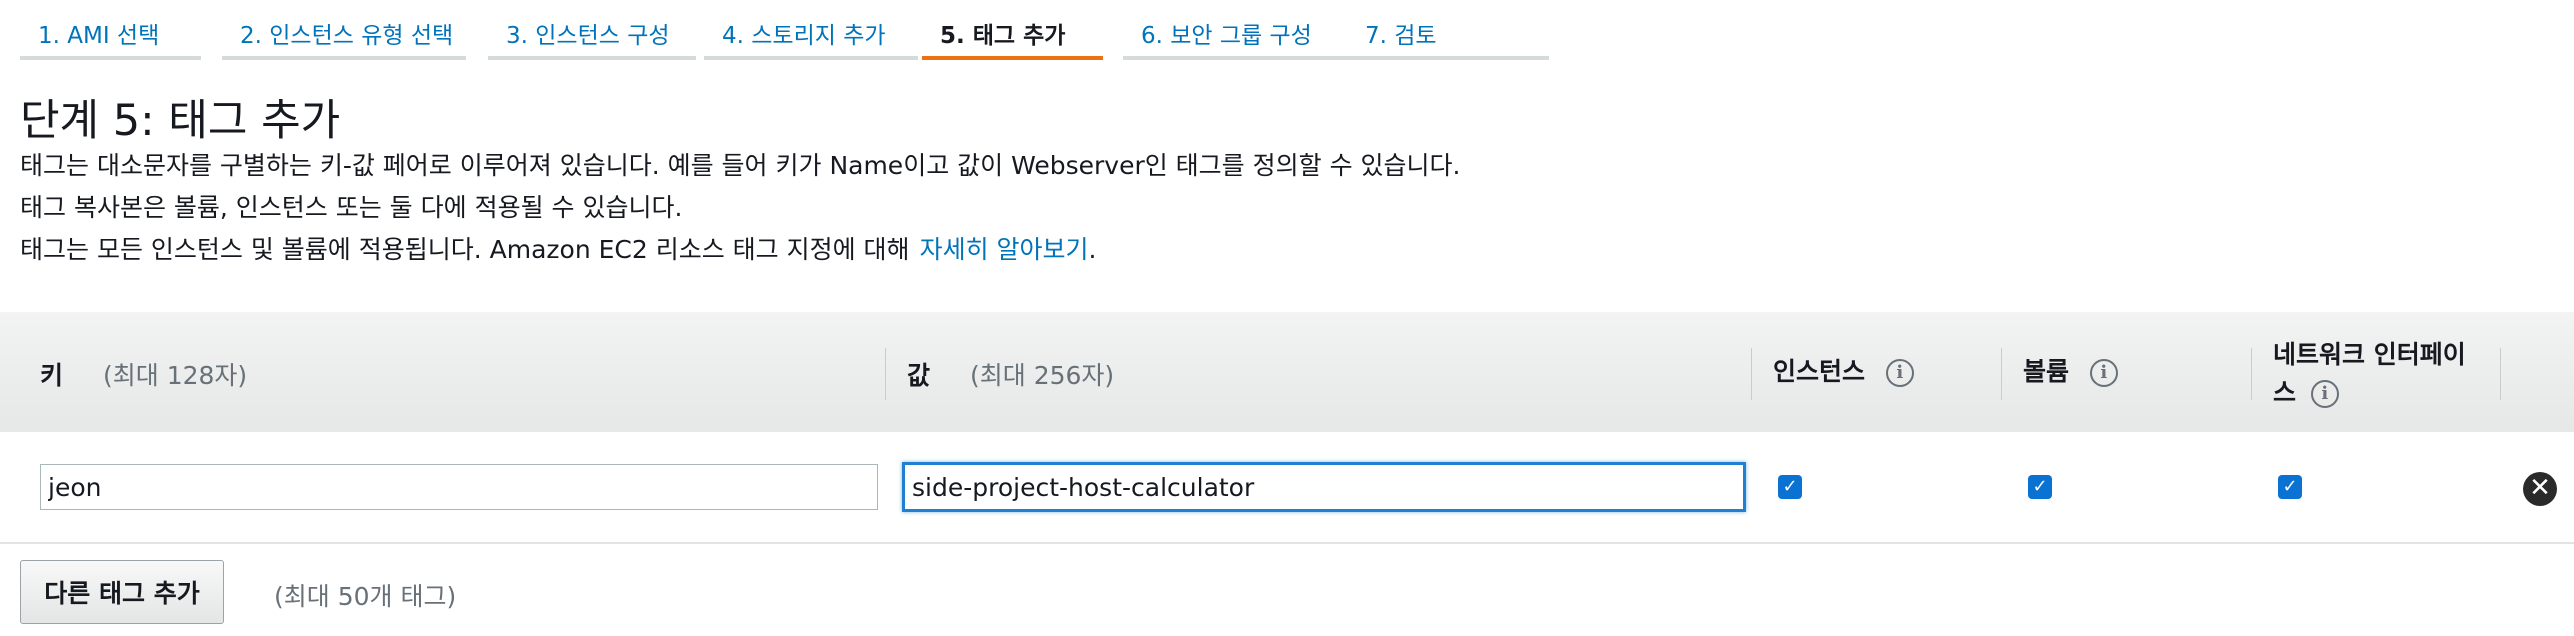 The width and height of the screenshot is (2574, 636). I want to click on description-suffix: ., so click(1092, 249).